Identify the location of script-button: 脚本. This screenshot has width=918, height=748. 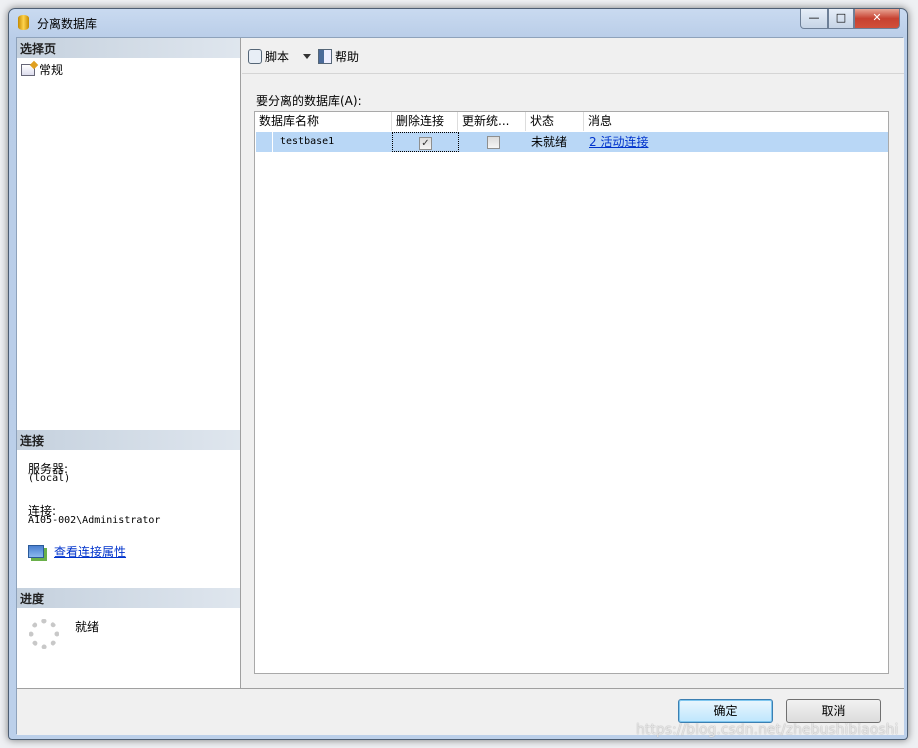
(268, 56).